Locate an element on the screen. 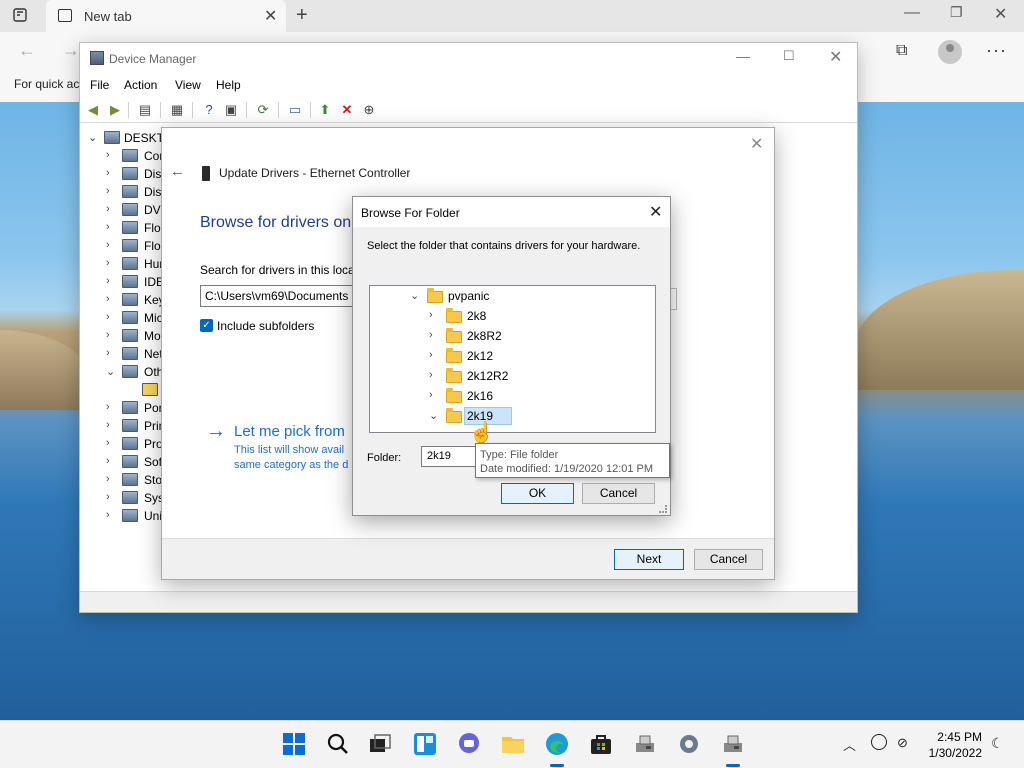  scan-hardware-icon: ⟳ is located at coordinates (263, 110).